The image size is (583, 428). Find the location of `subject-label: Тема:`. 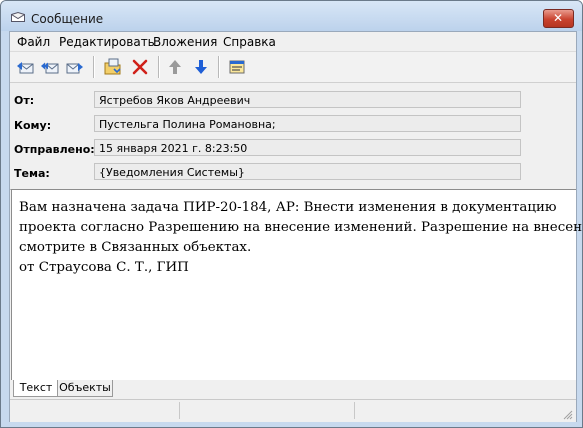

subject-label: Тема: is located at coordinates (32, 173).